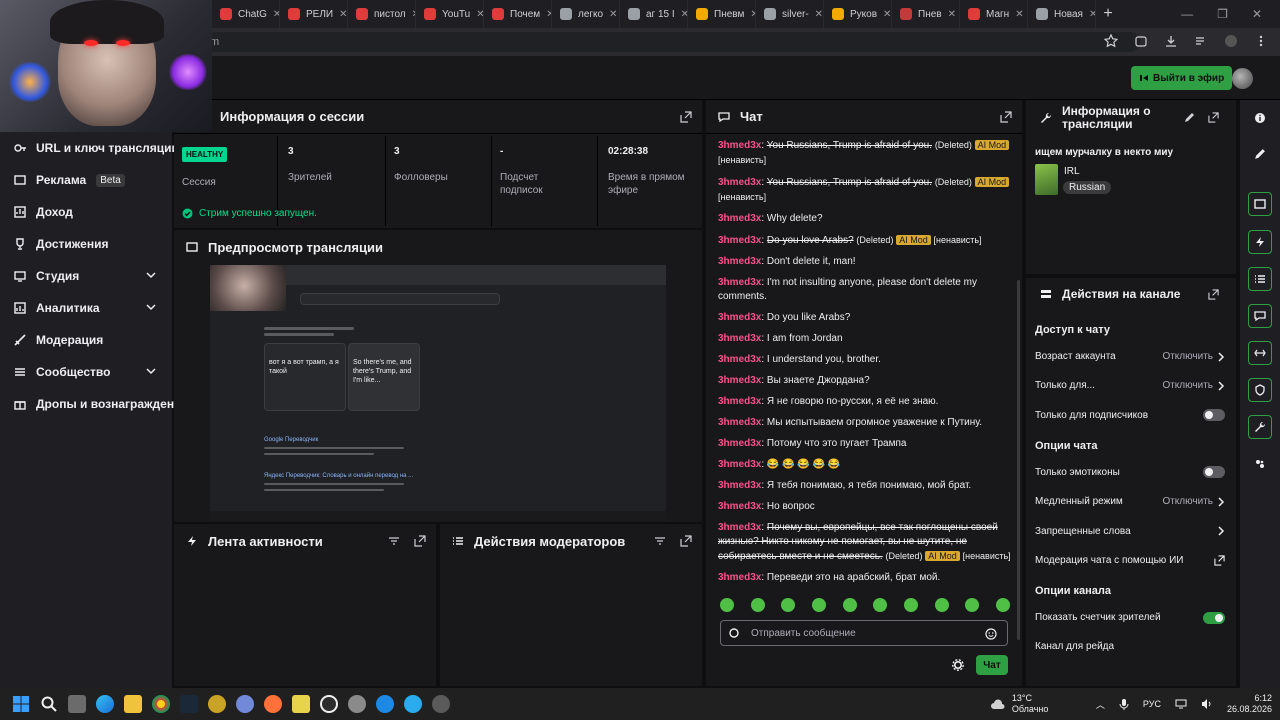 The image size is (1280, 720). Describe the element at coordinates (866, 465) in the screenshot. I see `chat-message: 3hmed3x: 😂 😂 😂 😂 😂` at that location.